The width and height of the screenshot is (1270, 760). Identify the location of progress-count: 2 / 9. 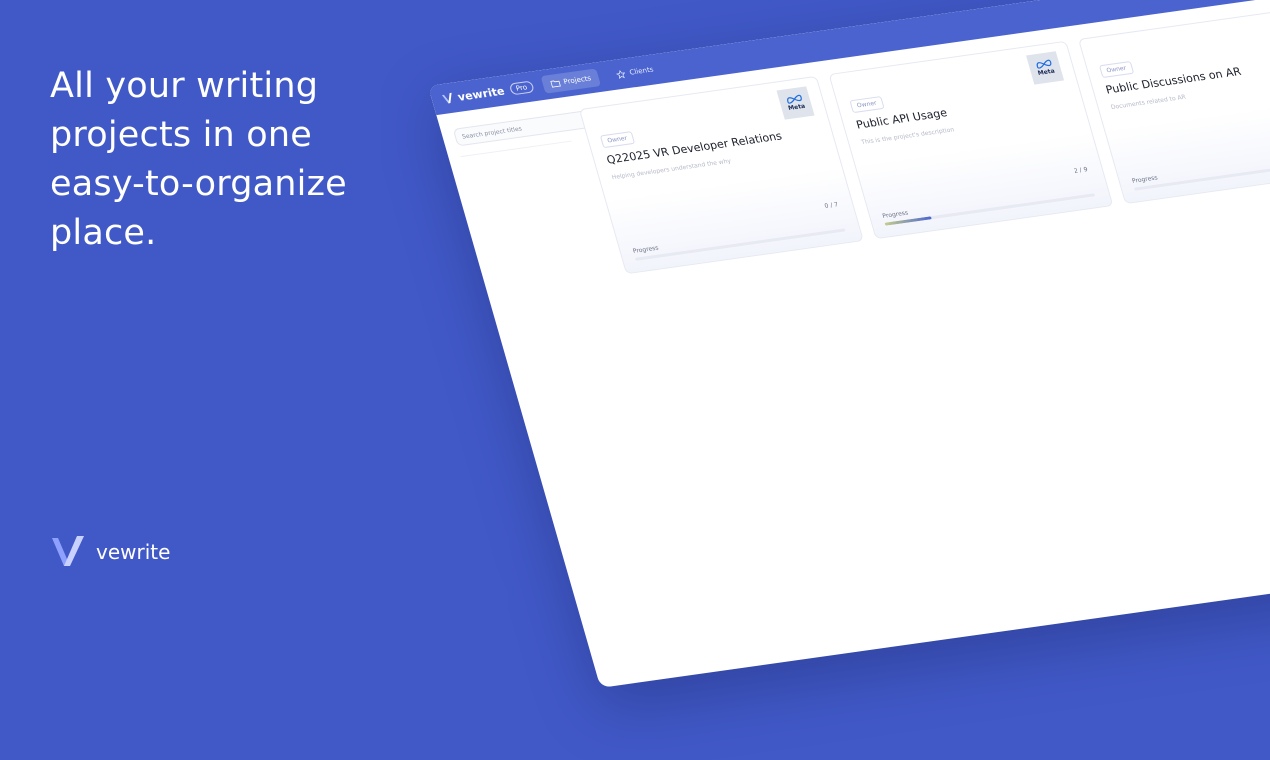
(1081, 170).